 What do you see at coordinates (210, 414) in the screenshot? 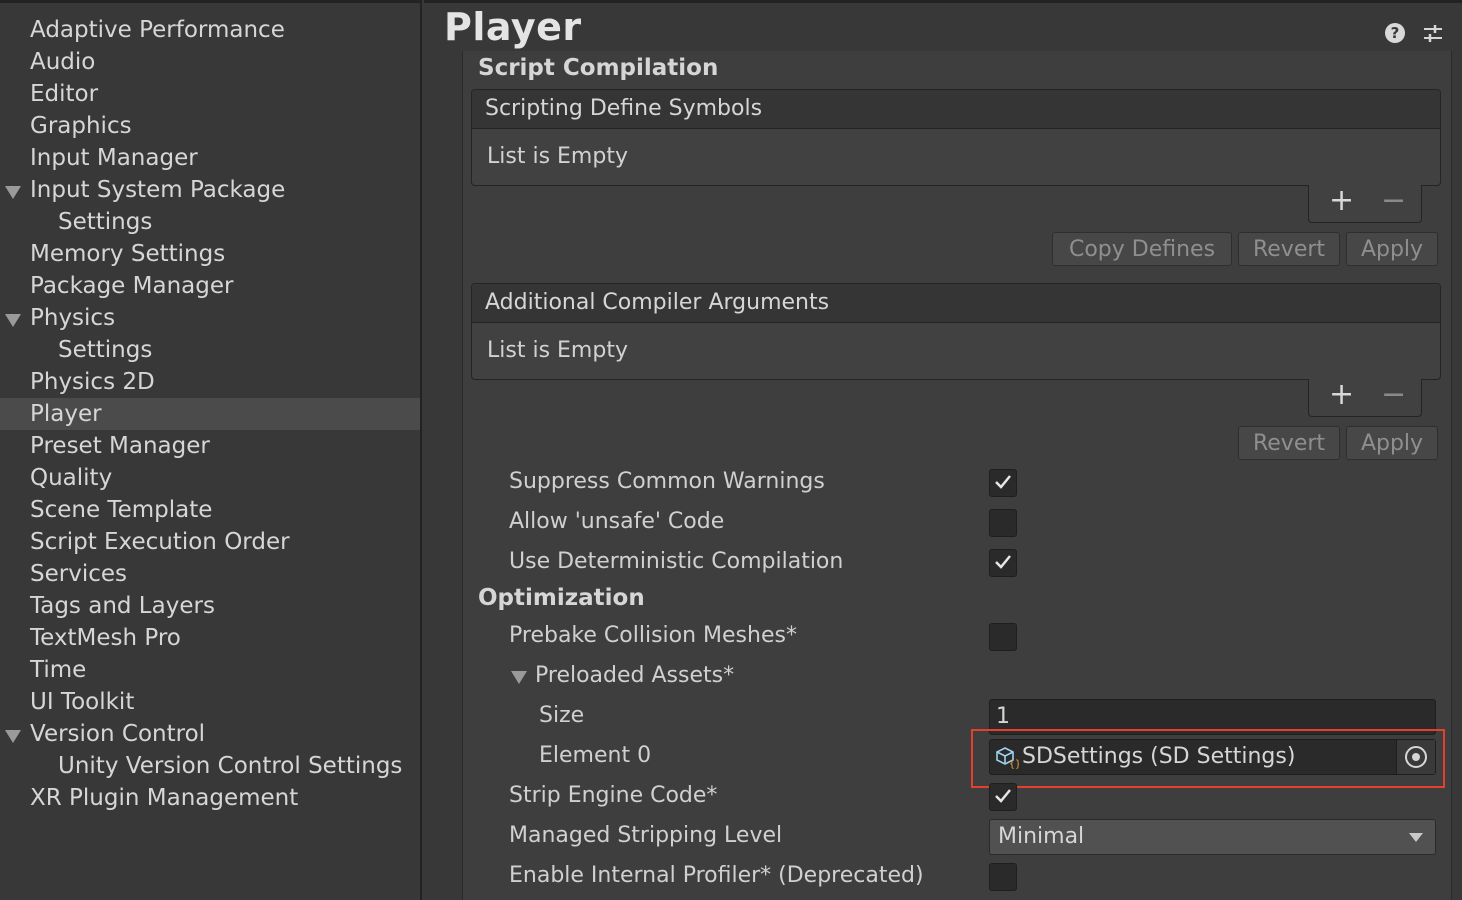
I see `sidebar-item-player: Player` at bounding box center [210, 414].